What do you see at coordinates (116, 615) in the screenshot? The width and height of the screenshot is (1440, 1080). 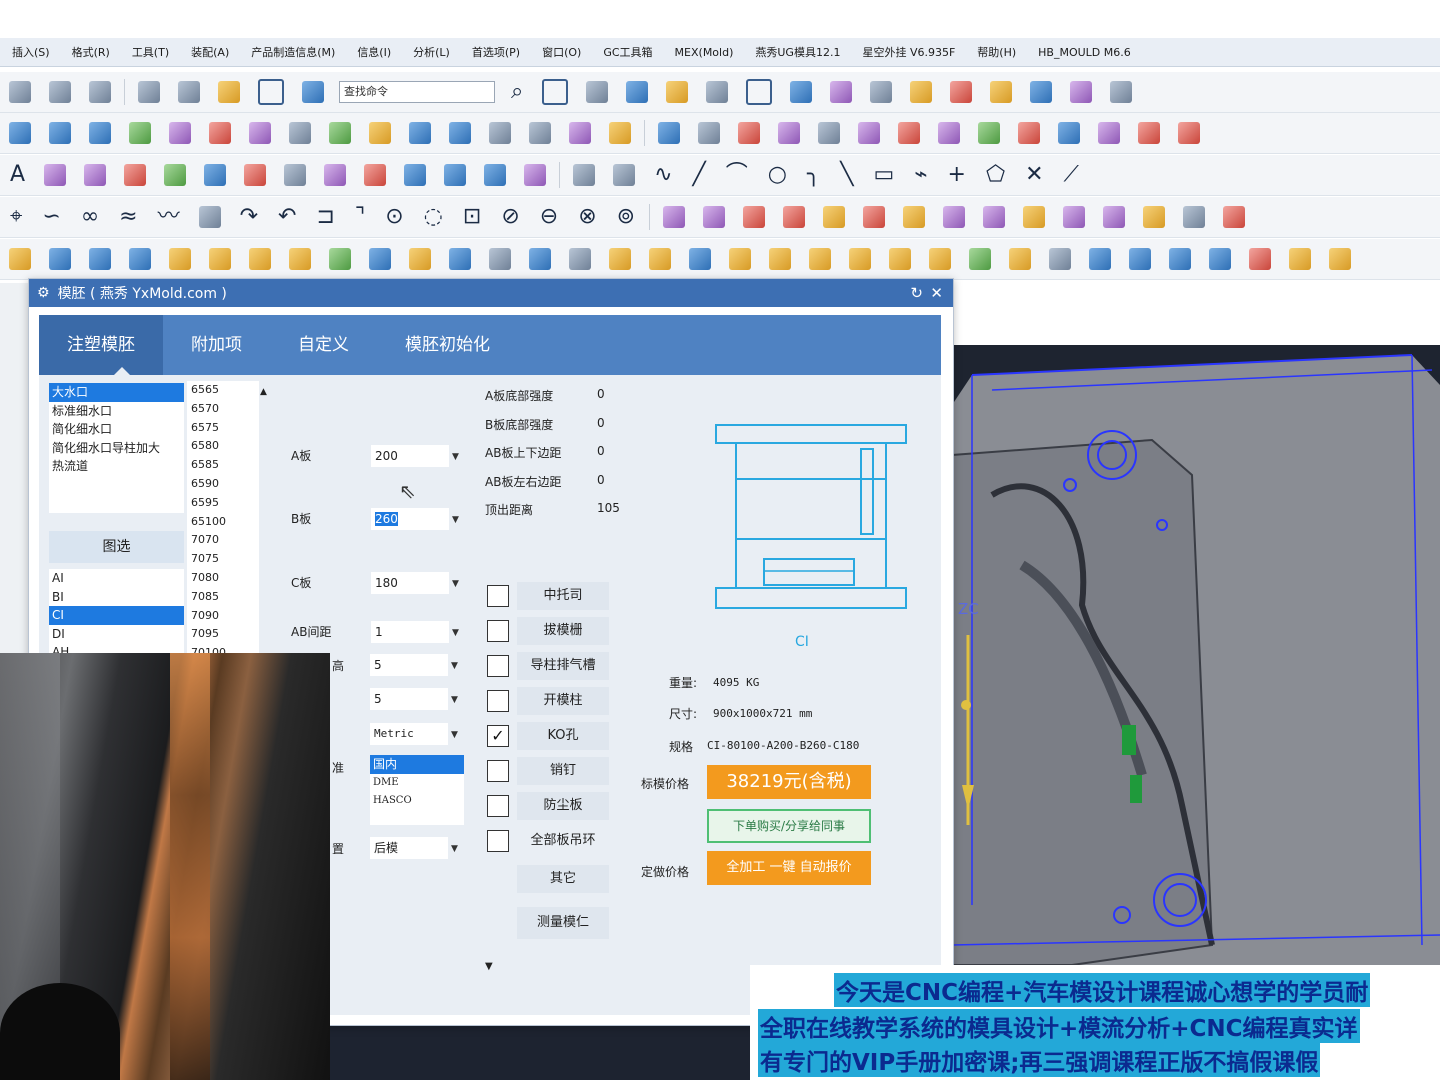 I see `list-item: CI` at bounding box center [116, 615].